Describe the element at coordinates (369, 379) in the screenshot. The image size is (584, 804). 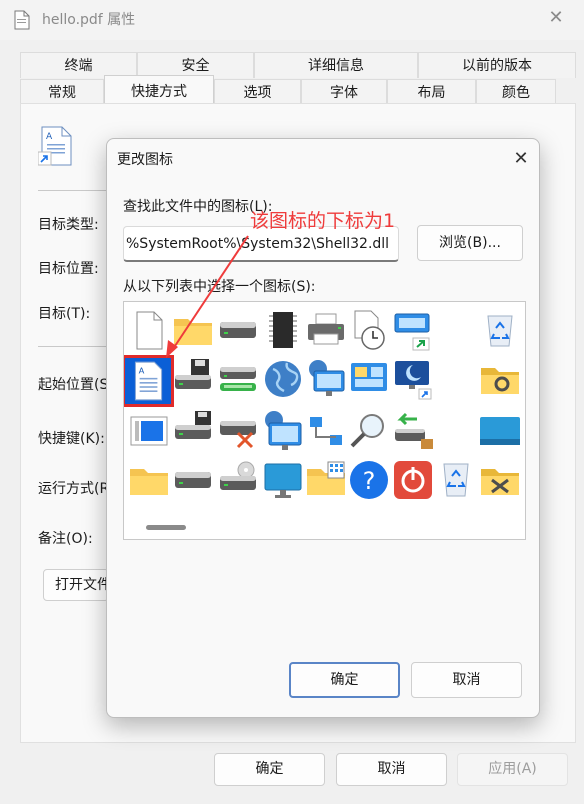
I see `control-panel-icon` at that location.